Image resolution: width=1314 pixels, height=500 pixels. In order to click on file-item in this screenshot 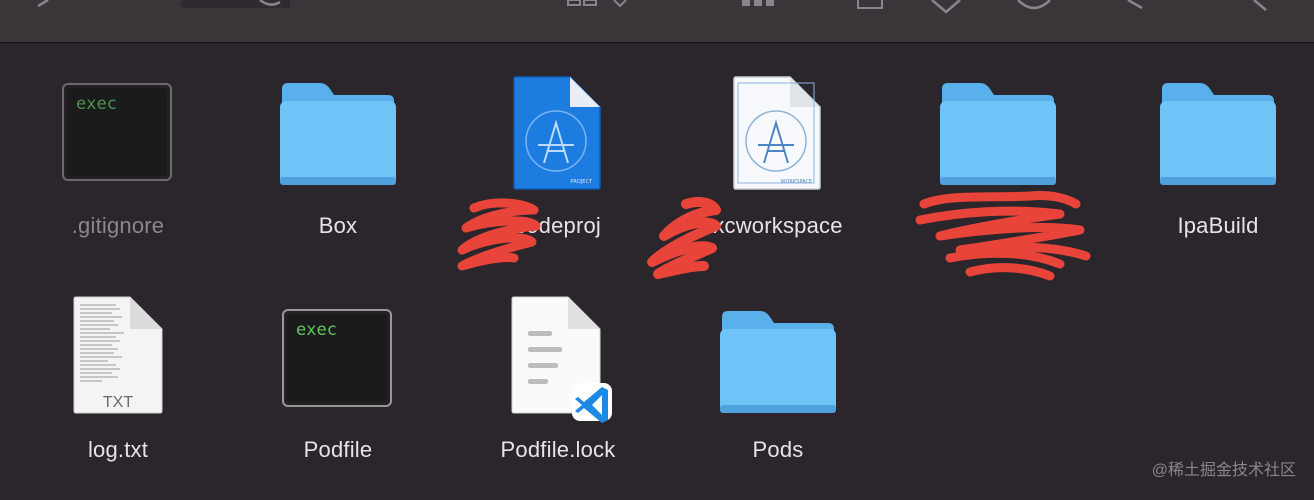, I will do `click(998, 148)`.